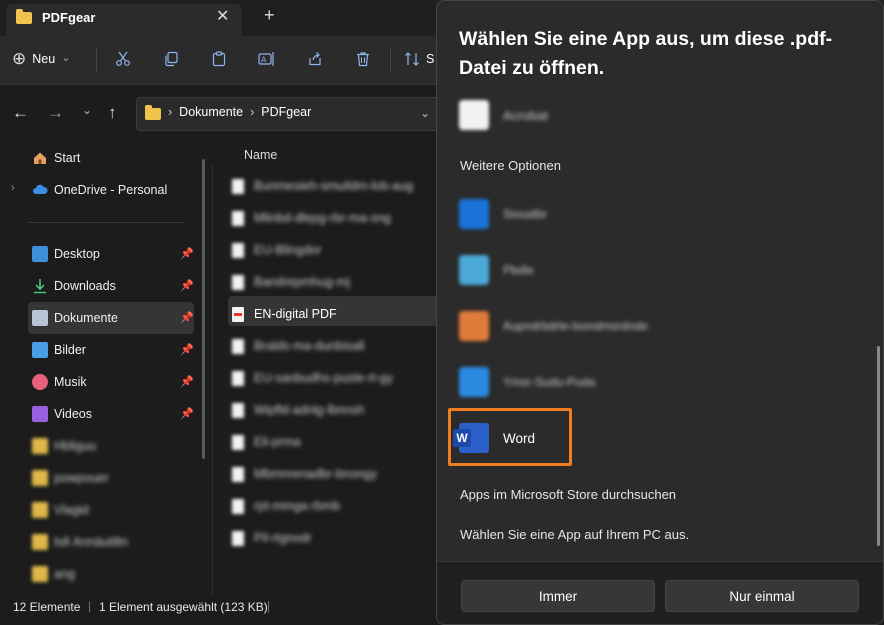 Image resolution: width=884 pixels, height=625 pixels. Describe the element at coordinates (336, 314) in the screenshot. I see `file-row-selected: EN-digital PDF` at that location.